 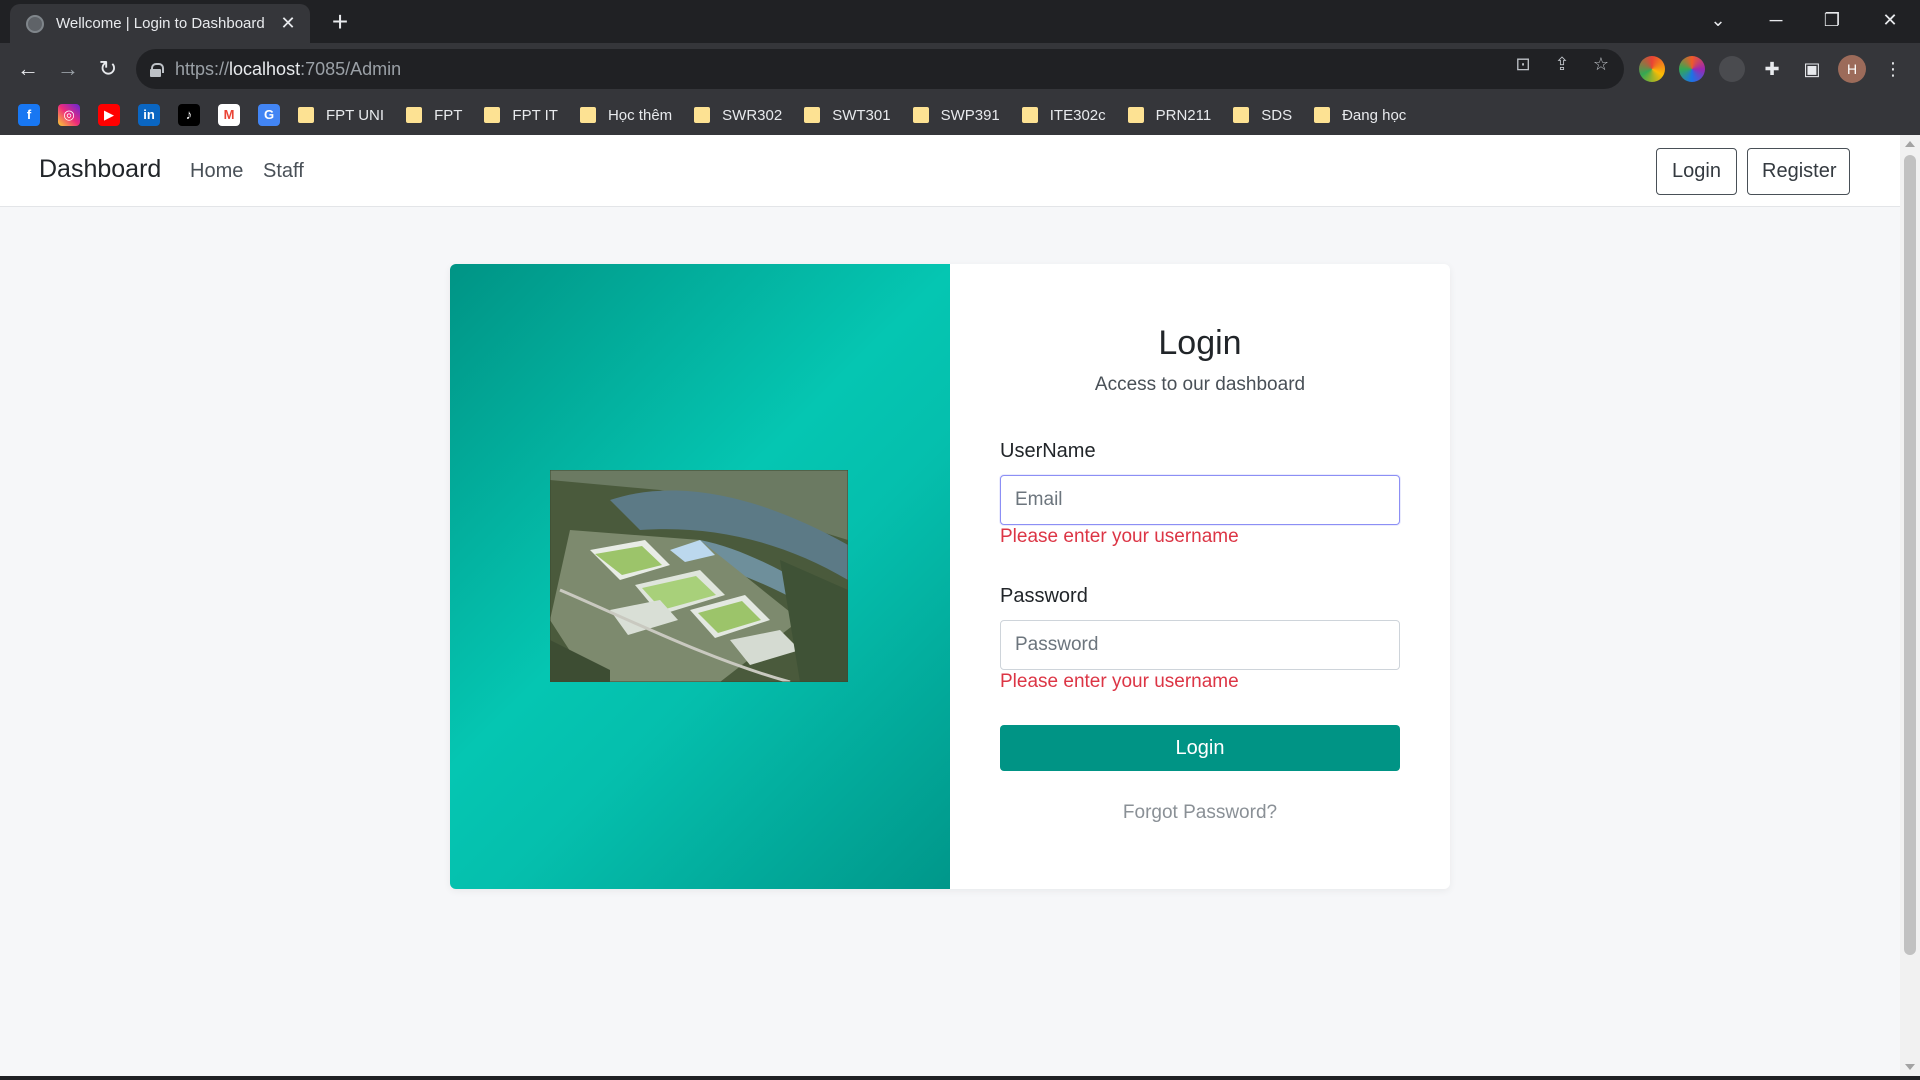 What do you see at coordinates (29, 115) in the screenshot?
I see `facebook-icon: f` at bounding box center [29, 115].